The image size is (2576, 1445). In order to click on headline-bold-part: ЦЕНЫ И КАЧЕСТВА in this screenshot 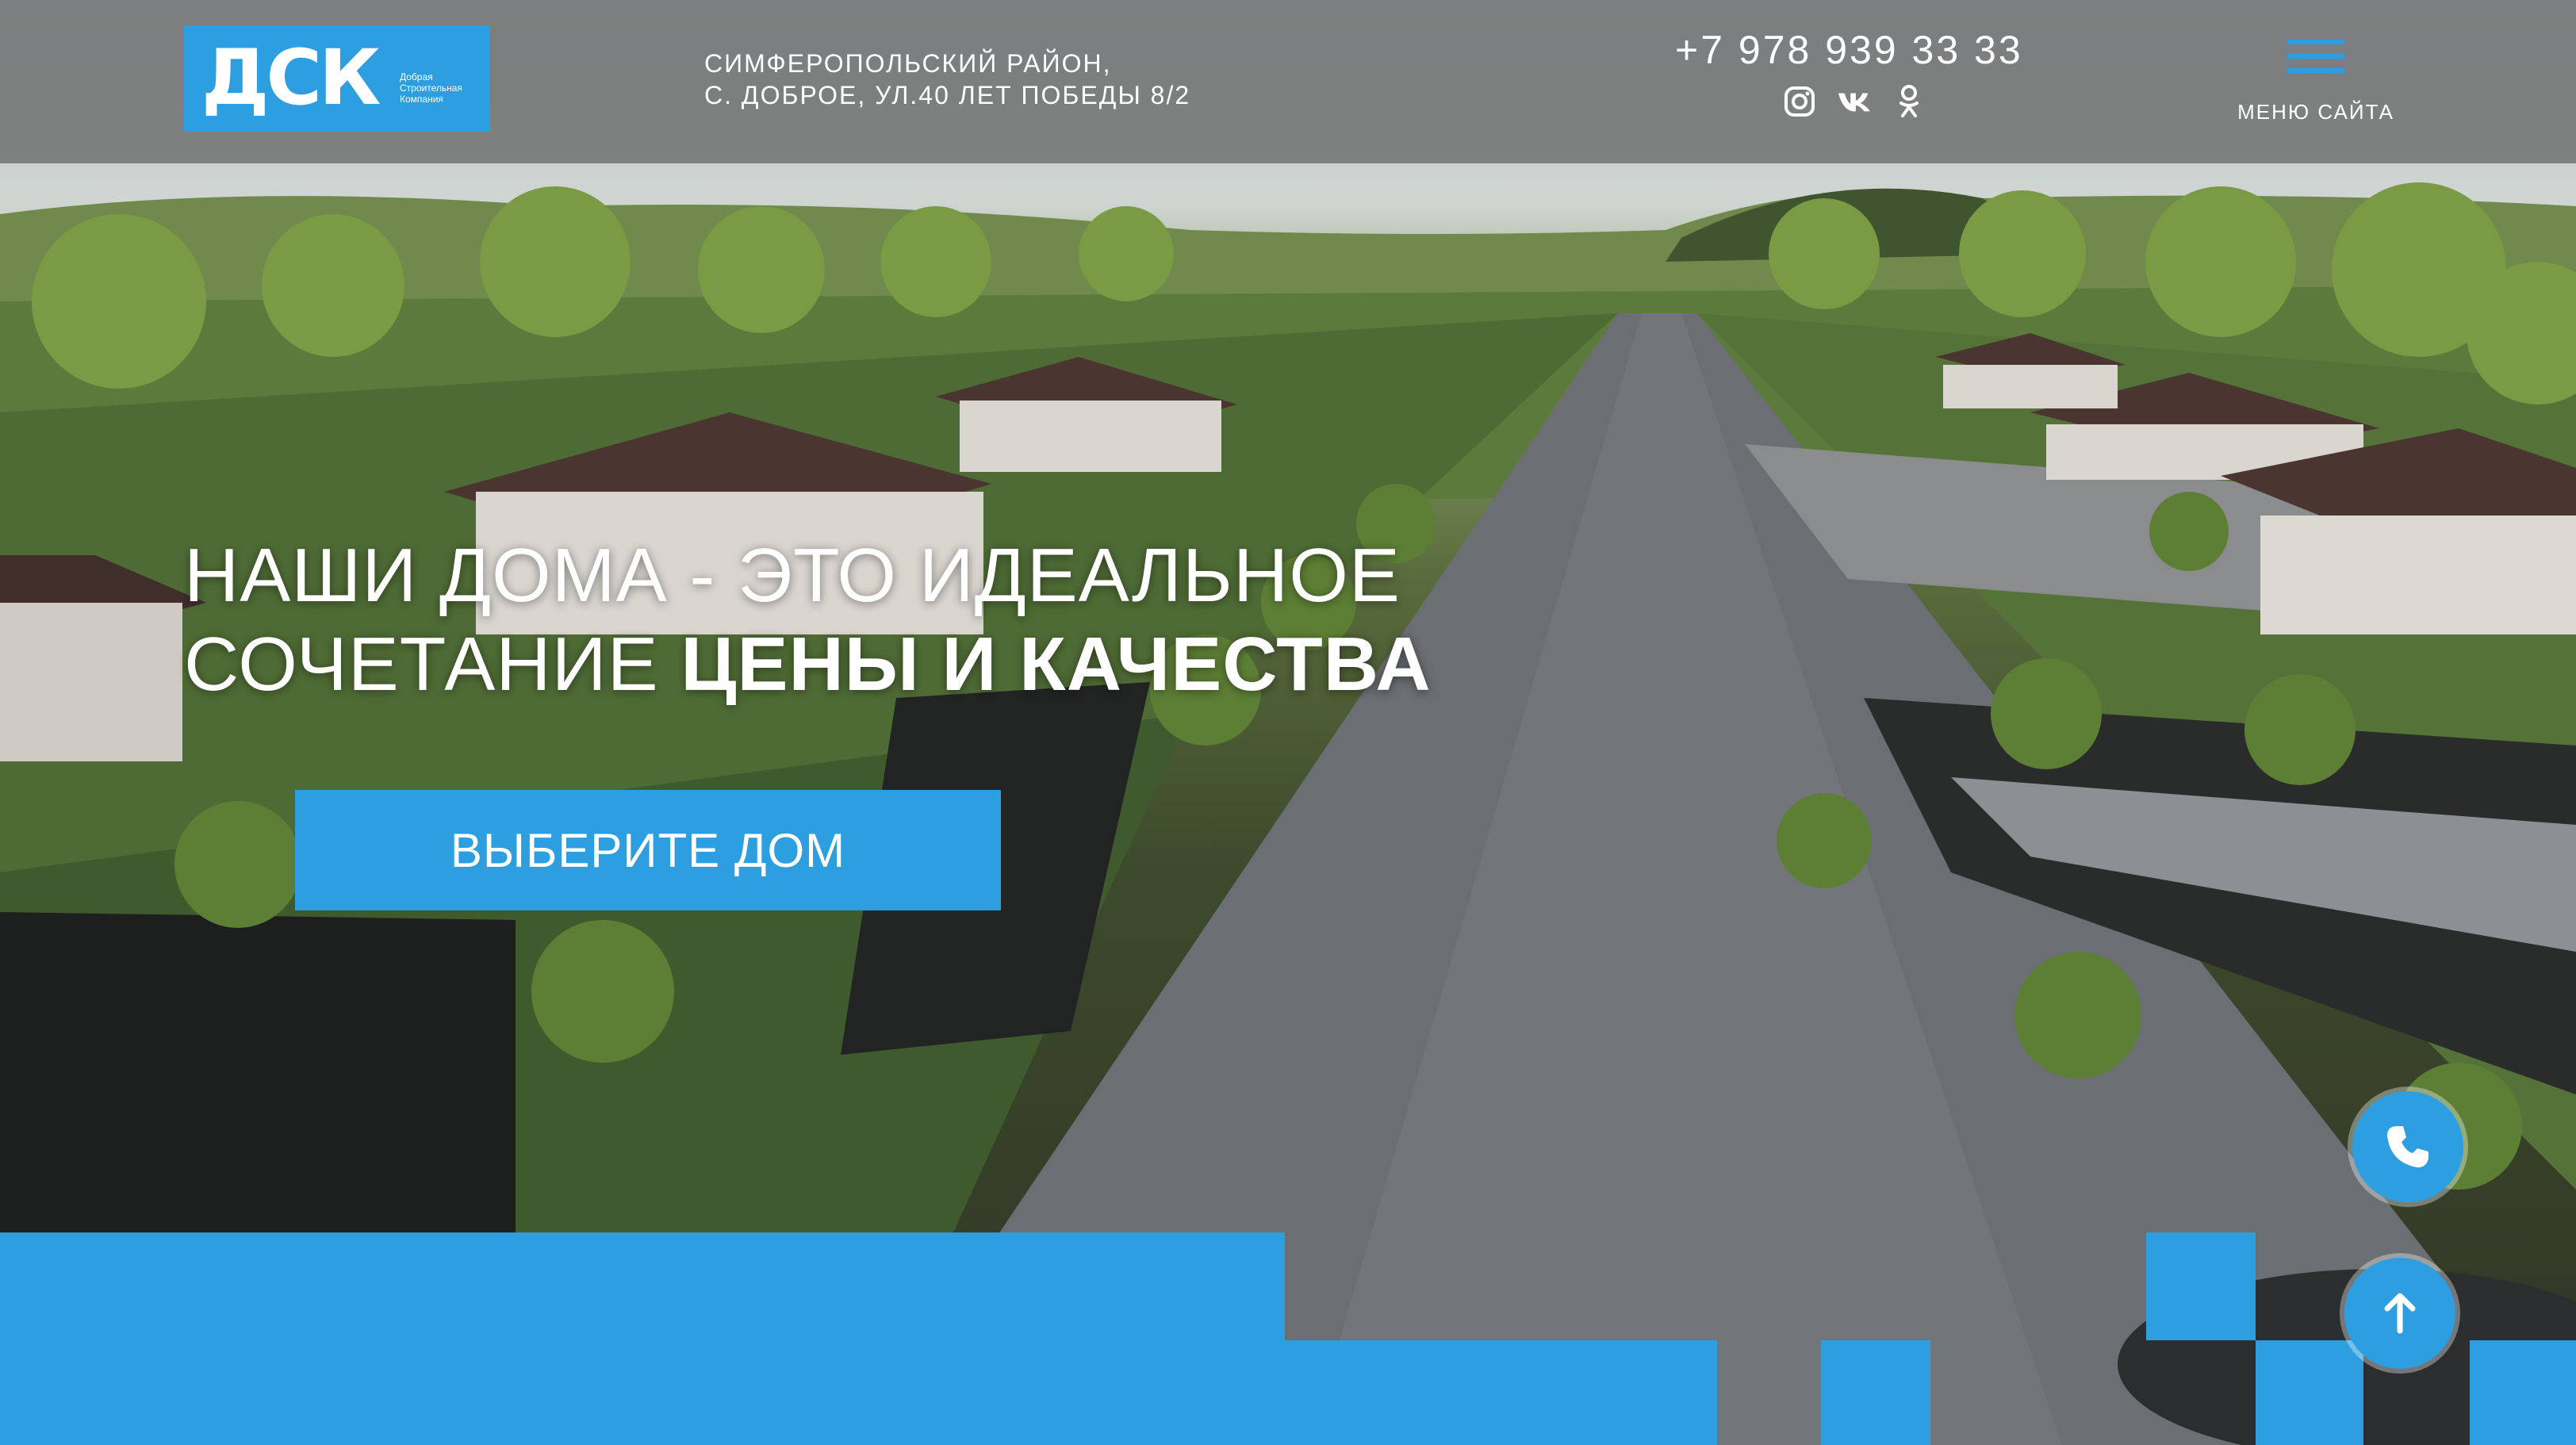, I will do `click(1056, 664)`.